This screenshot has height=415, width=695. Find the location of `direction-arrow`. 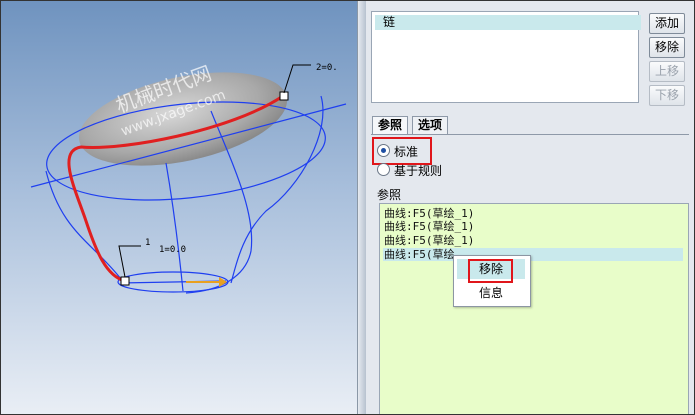

direction-arrow is located at coordinates (206, 282).